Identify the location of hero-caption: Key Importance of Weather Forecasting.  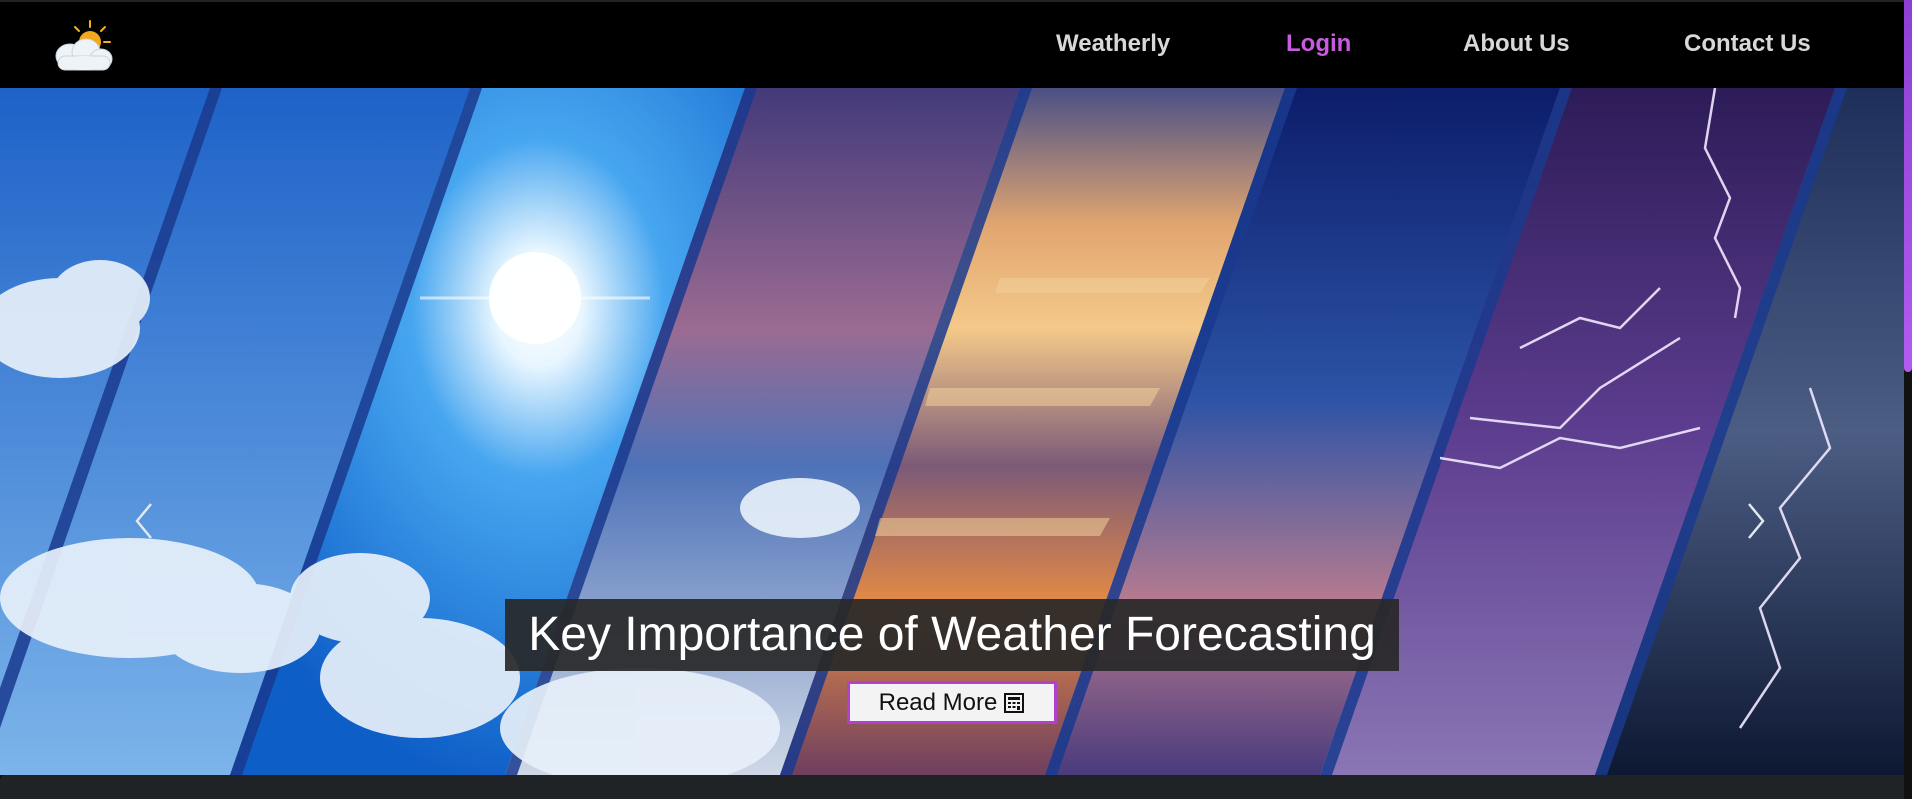
(952, 635).